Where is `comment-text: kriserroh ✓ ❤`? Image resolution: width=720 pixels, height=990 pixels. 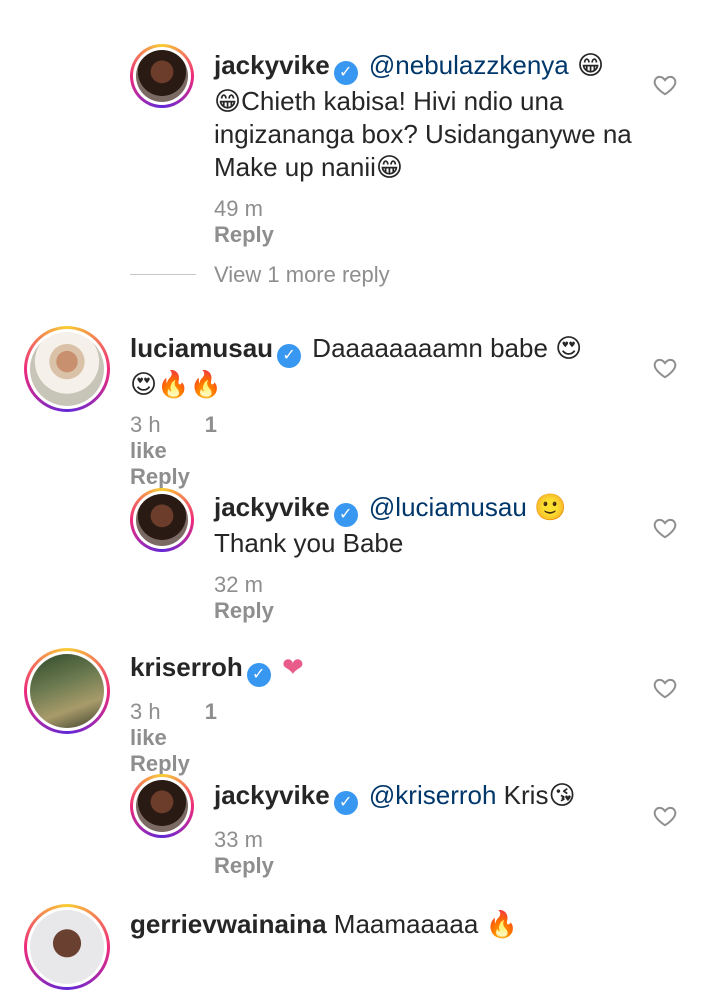 comment-text: kriserroh ✓ ❤ is located at coordinates (380, 669).